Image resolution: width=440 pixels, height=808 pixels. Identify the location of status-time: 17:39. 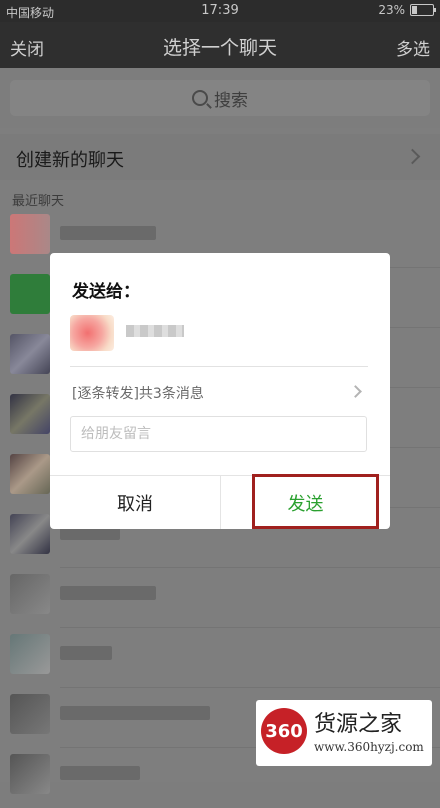
(220, 10).